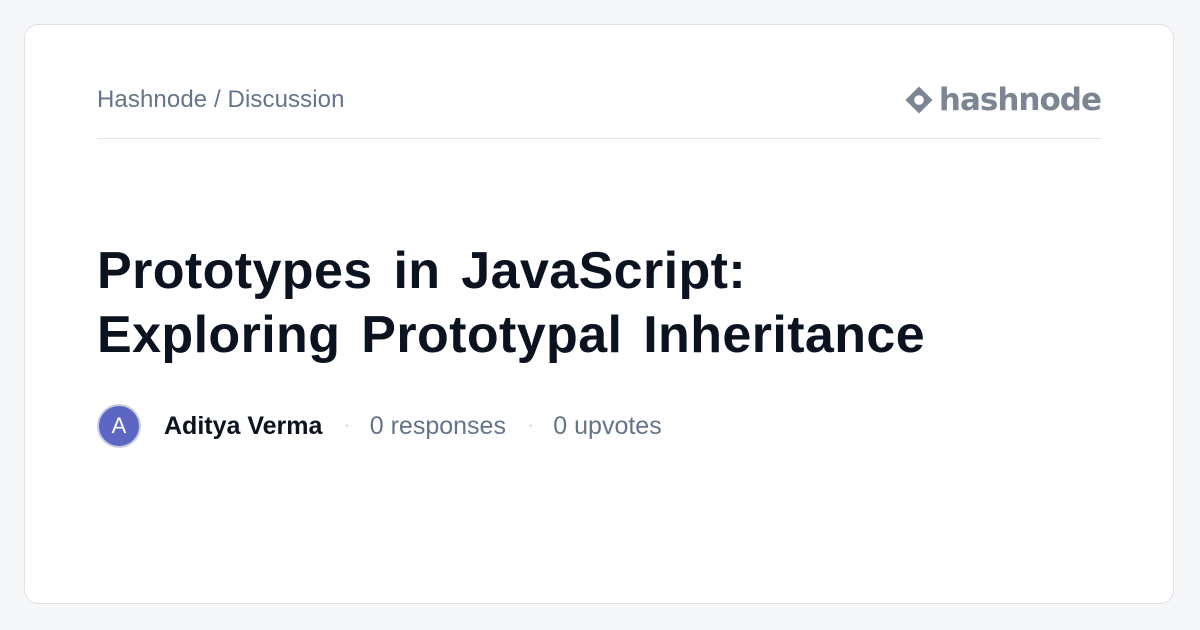  I want to click on avatar: A, so click(119, 426).